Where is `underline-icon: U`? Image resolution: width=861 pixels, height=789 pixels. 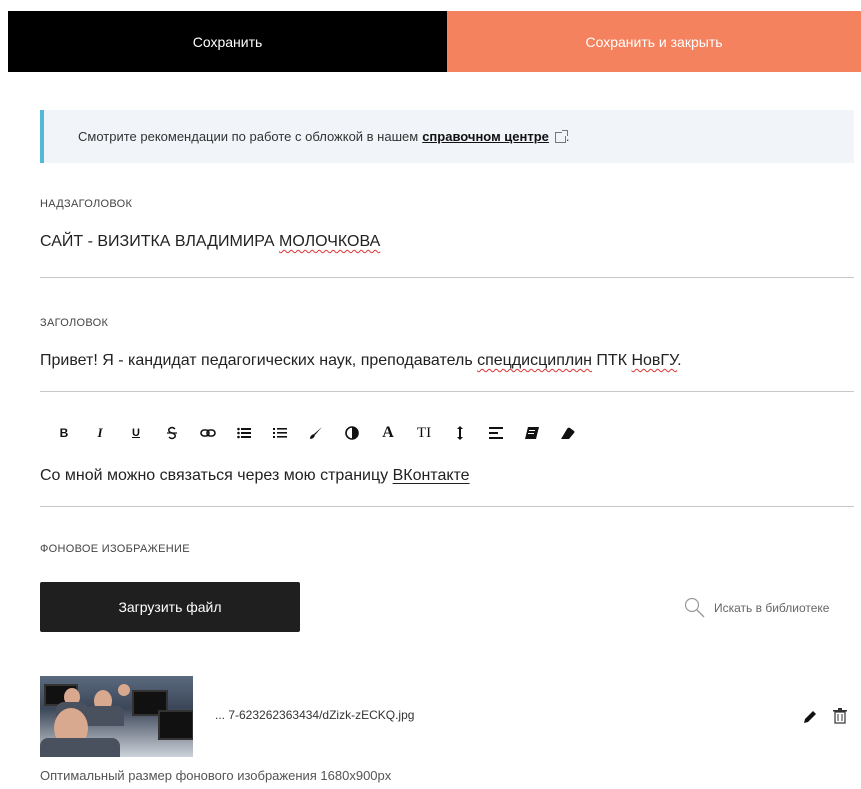 underline-icon: U is located at coordinates (136, 433).